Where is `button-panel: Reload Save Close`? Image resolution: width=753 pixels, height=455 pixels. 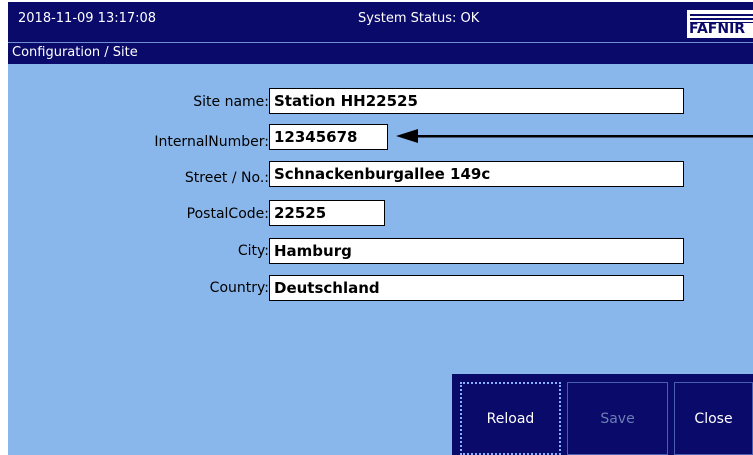 button-panel: Reload Save Close is located at coordinates (602, 414).